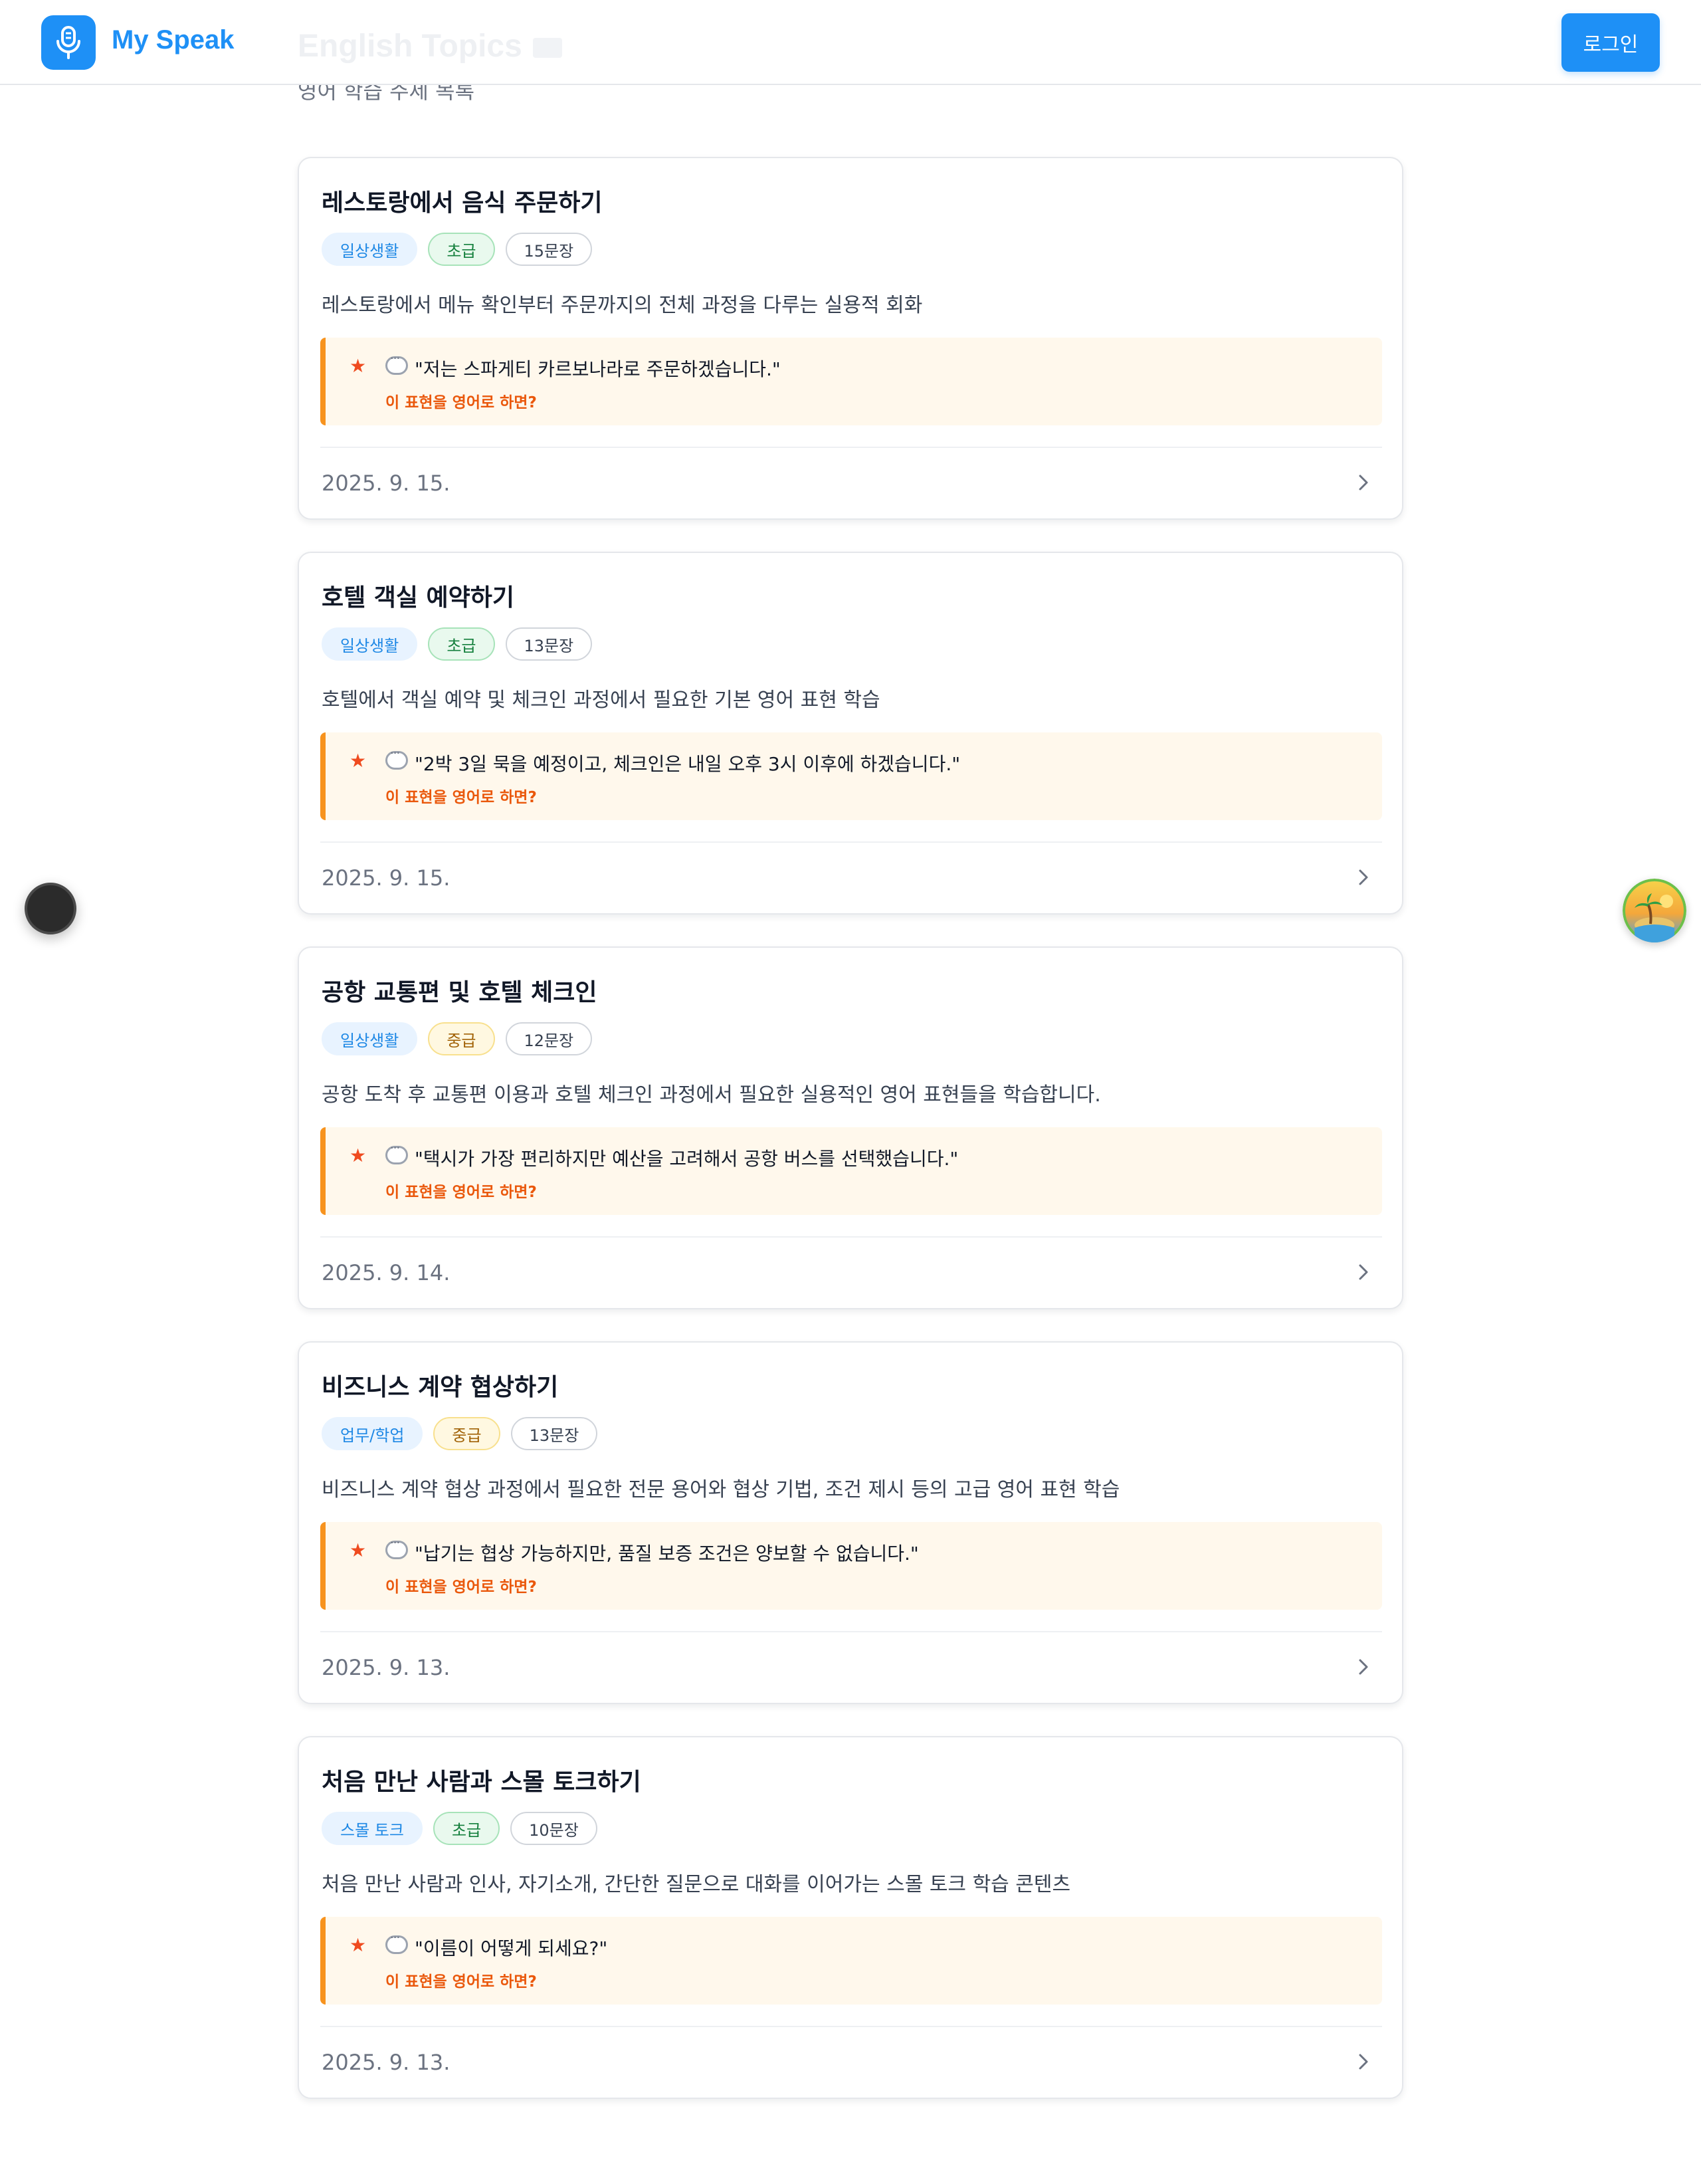 This screenshot has height=2184, width=1701. I want to click on sentence-count-tag: 10문장, so click(553, 1828).